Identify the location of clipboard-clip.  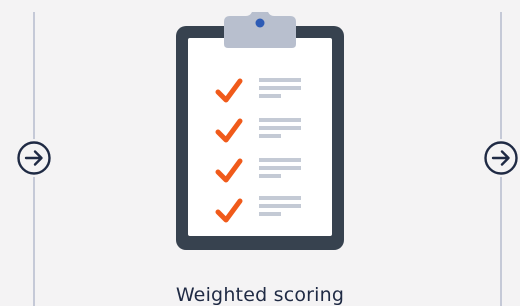
(260, 30).